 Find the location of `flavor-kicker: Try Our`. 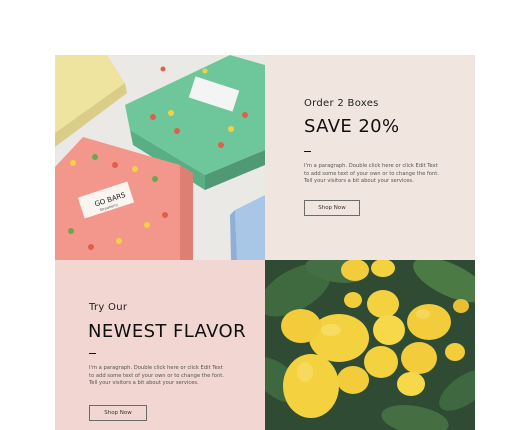

flavor-kicker: Try Our is located at coordinates (108, 307).